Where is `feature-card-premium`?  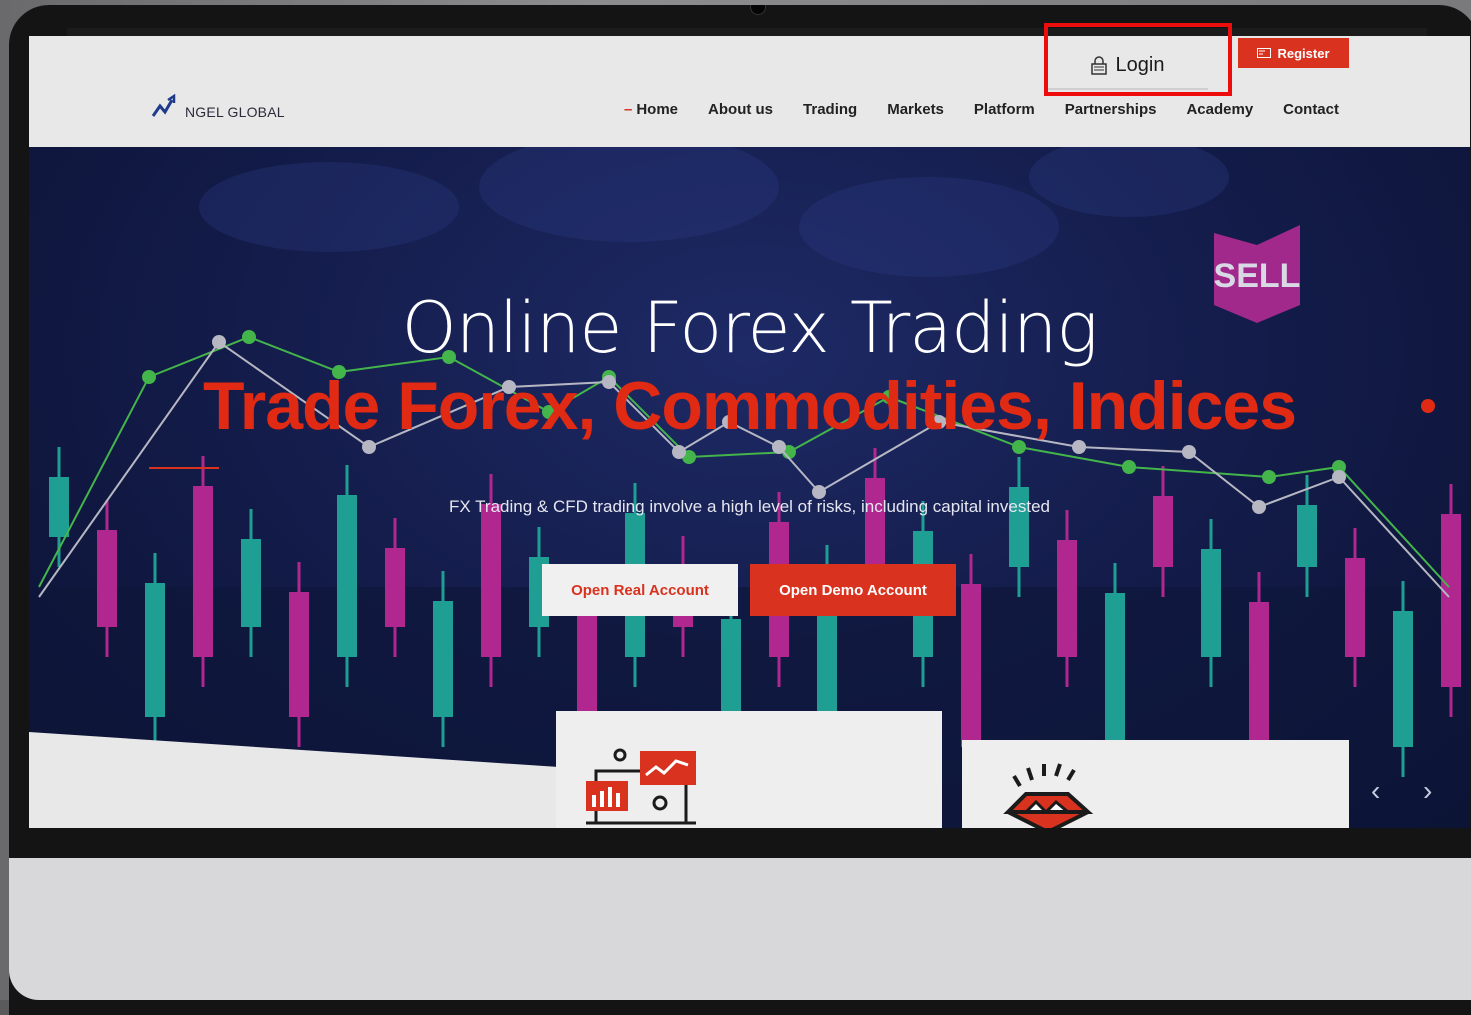 feature-card-premium is located at coordinates (1155, 784).